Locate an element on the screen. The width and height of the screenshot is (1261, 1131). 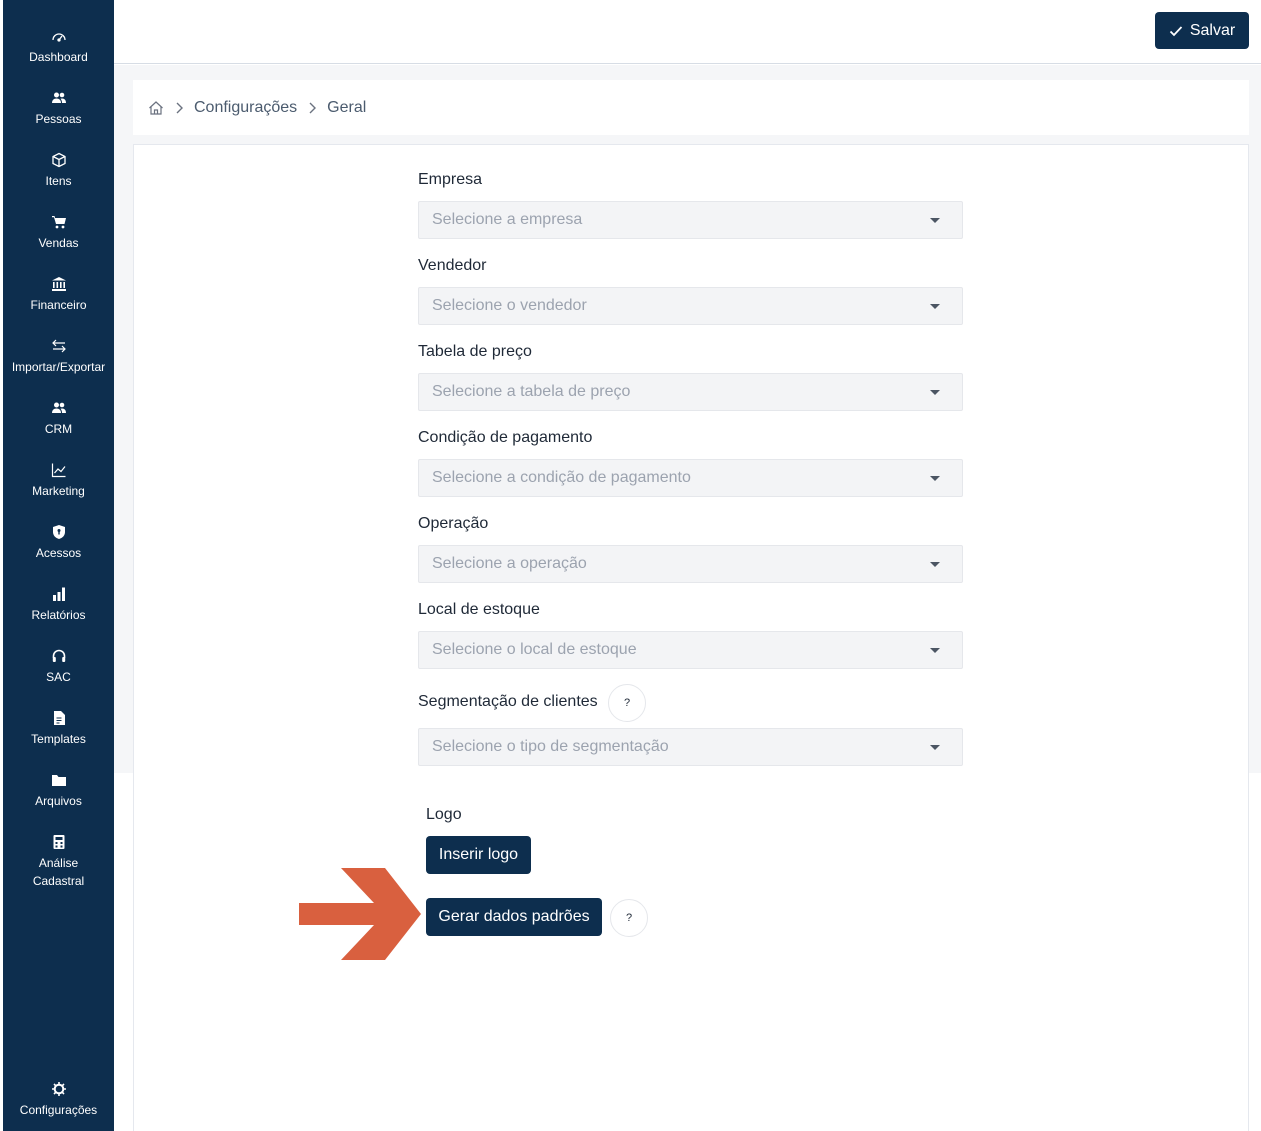
sidebar-item-label: Importar/Exportar is located at coordinates (58, 367).